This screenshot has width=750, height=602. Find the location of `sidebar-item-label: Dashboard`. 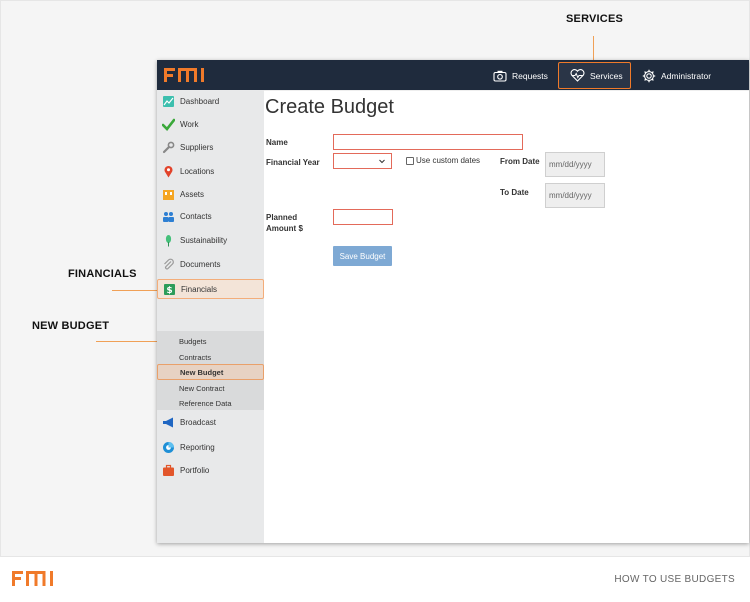

sidebar-item-label: Dashboard is located at coordinates (200, 101).